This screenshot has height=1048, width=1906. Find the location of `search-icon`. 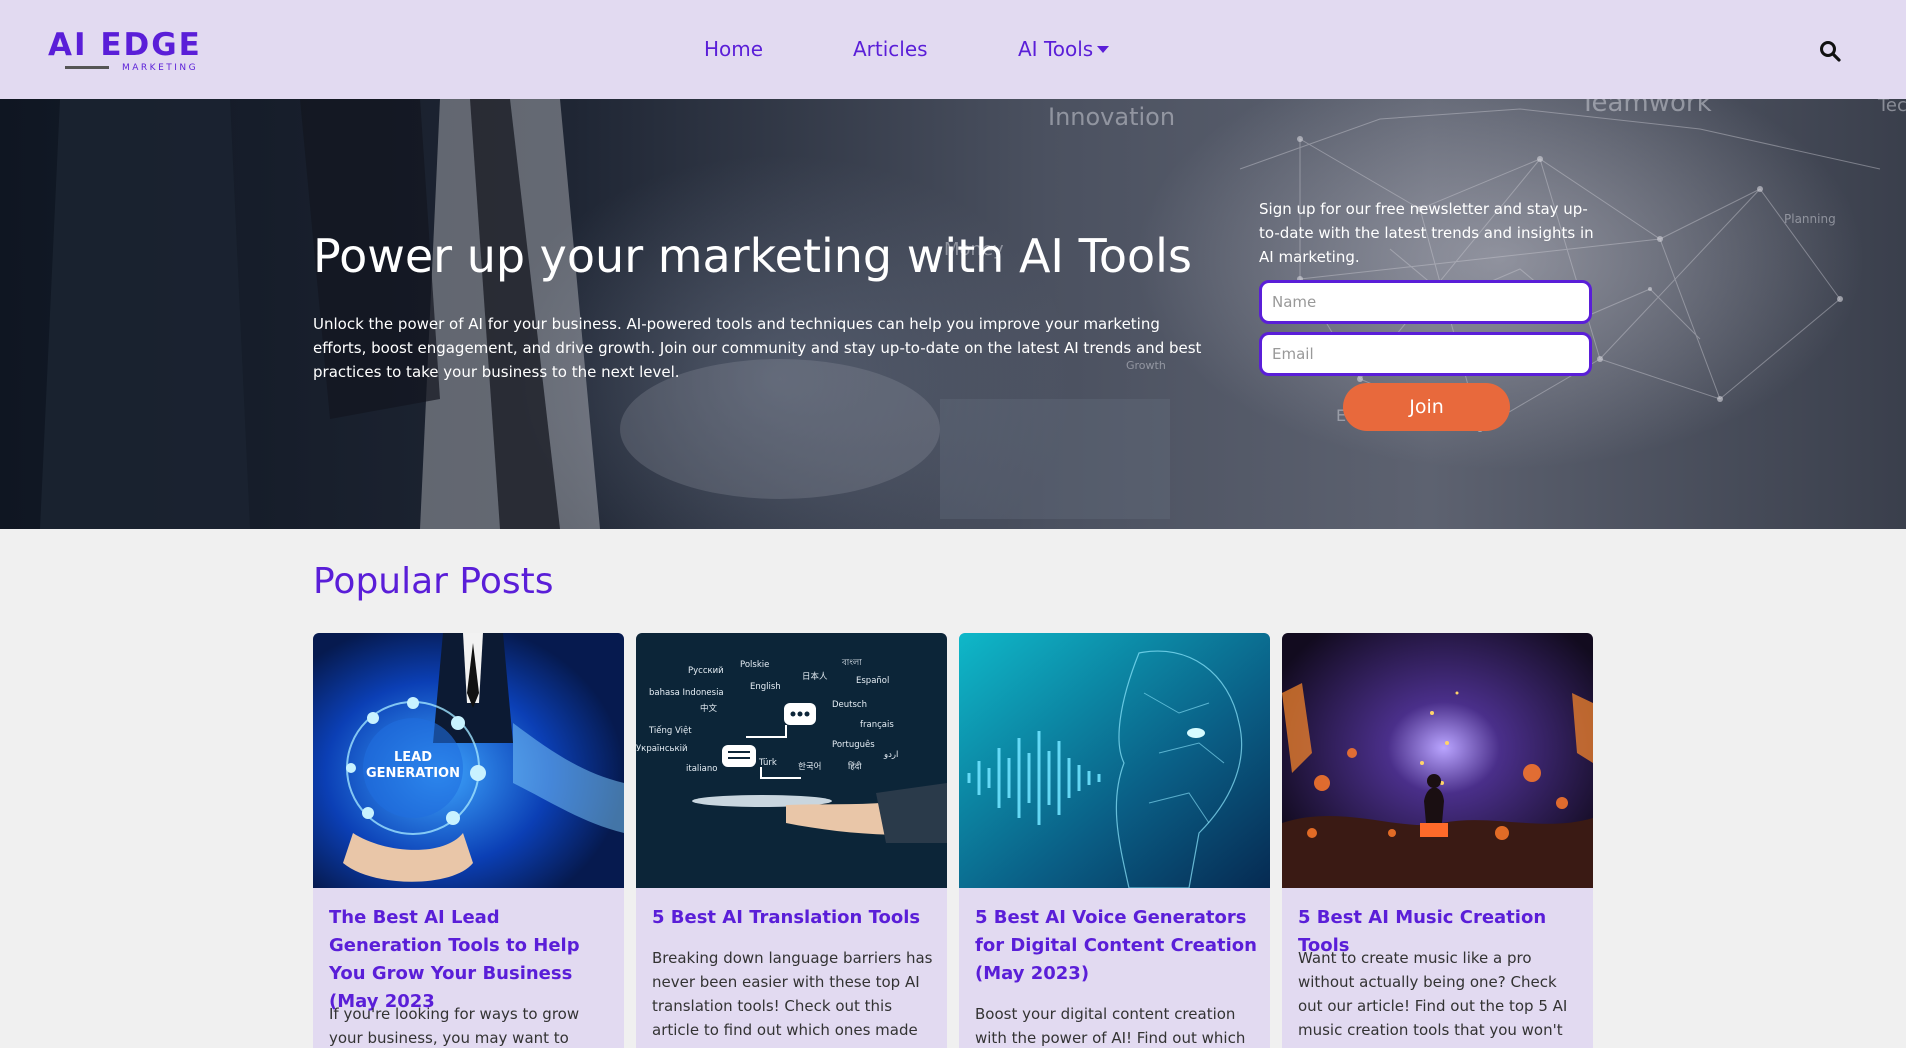

search-icon is located at coordinates (1830, 51).